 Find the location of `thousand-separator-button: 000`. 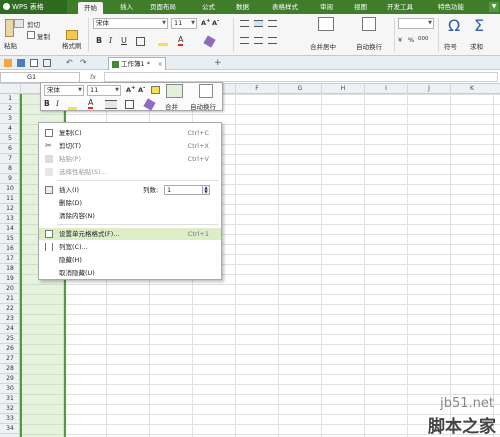

thousand-separator-button: 000 is located at coordinates (423, 39).